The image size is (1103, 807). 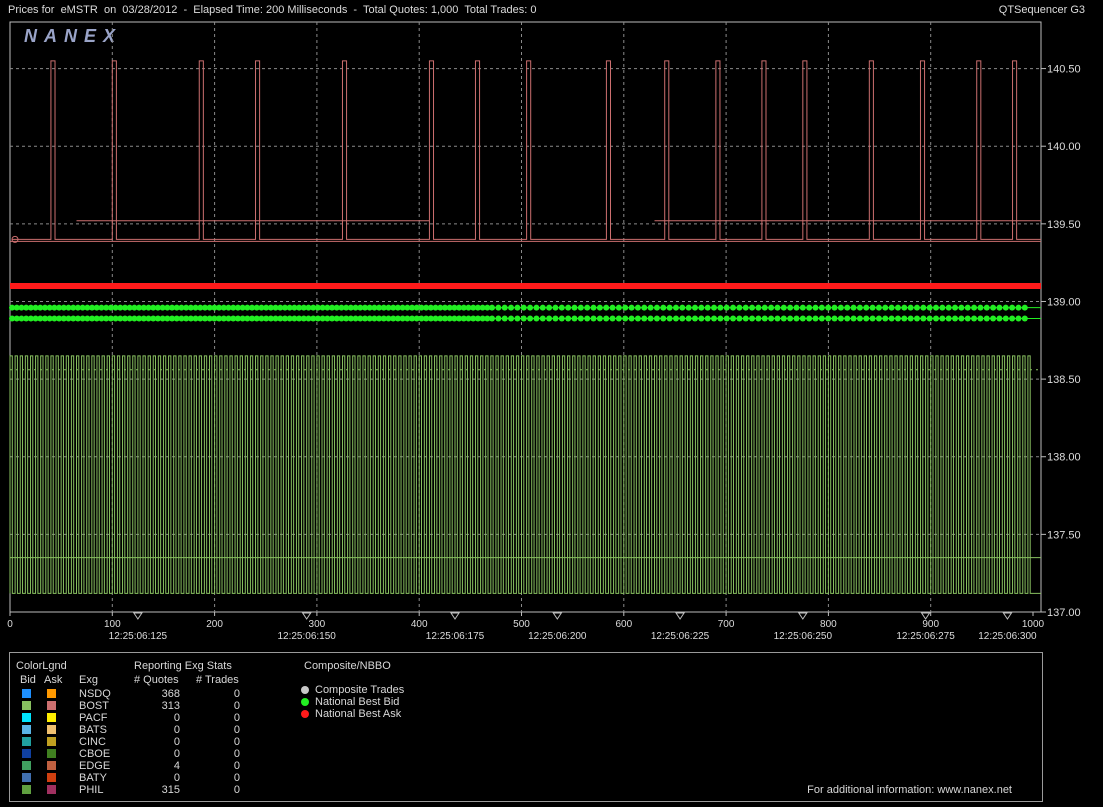 What do you see at coordinates (317, 624) in the screenshot?
I see `x-tick-label: 300` at bounding box center [317, 624].